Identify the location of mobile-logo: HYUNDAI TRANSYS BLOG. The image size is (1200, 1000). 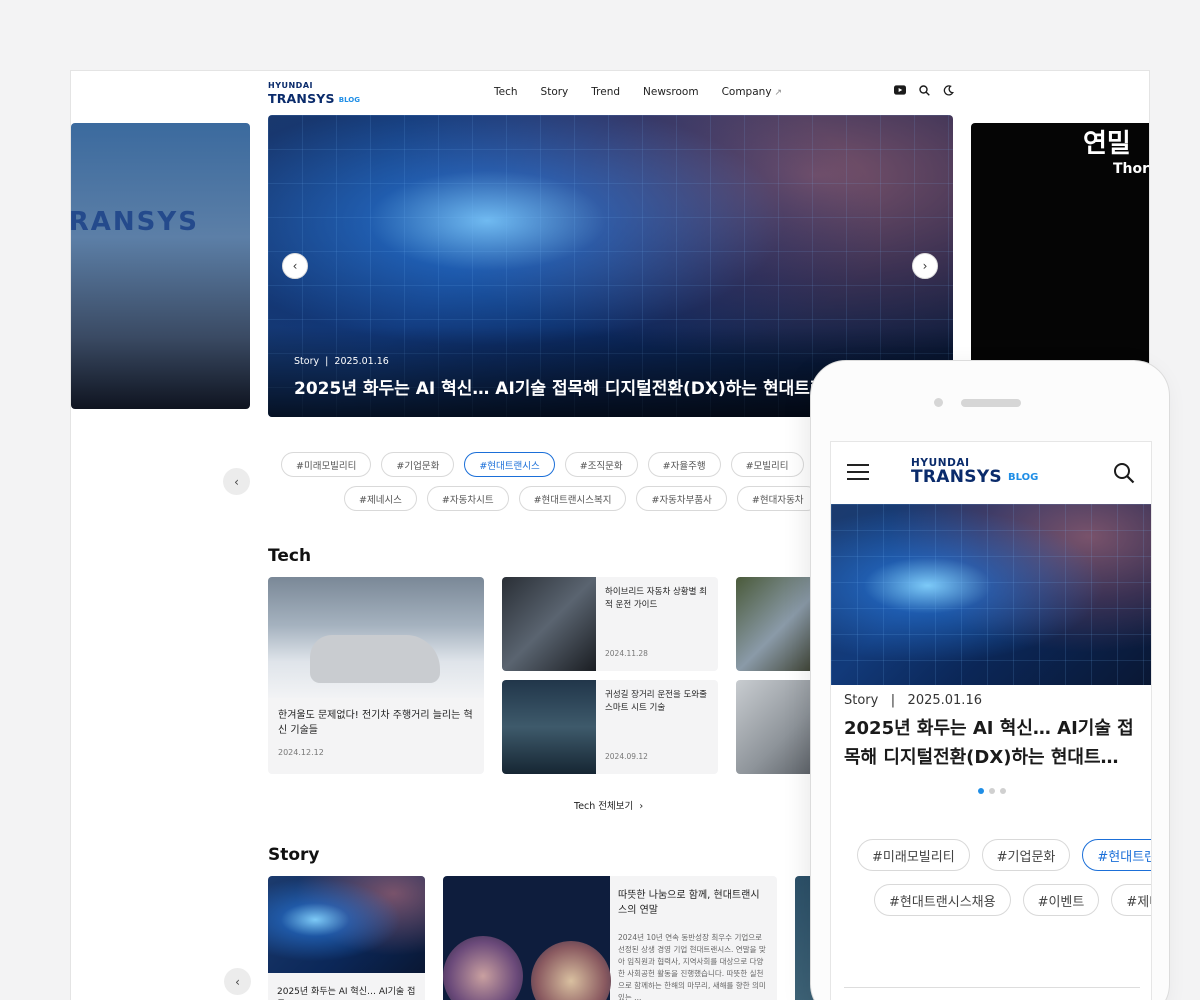
(974, 472).